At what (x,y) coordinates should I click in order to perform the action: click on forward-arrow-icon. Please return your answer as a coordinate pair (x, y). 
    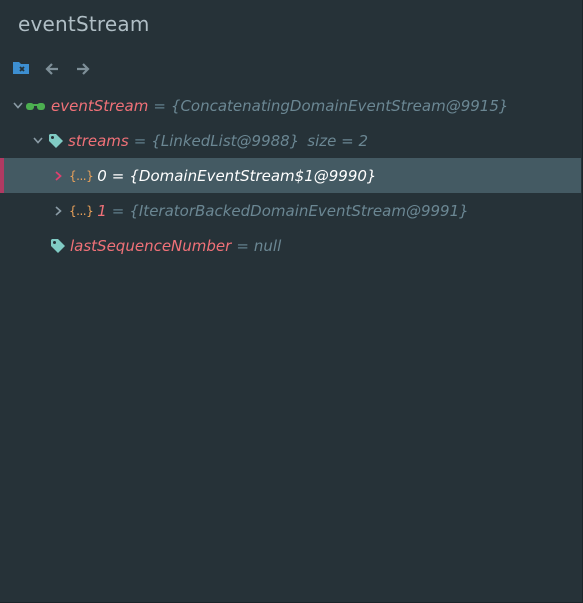
    Looking at the image, I should click on (83, 69).